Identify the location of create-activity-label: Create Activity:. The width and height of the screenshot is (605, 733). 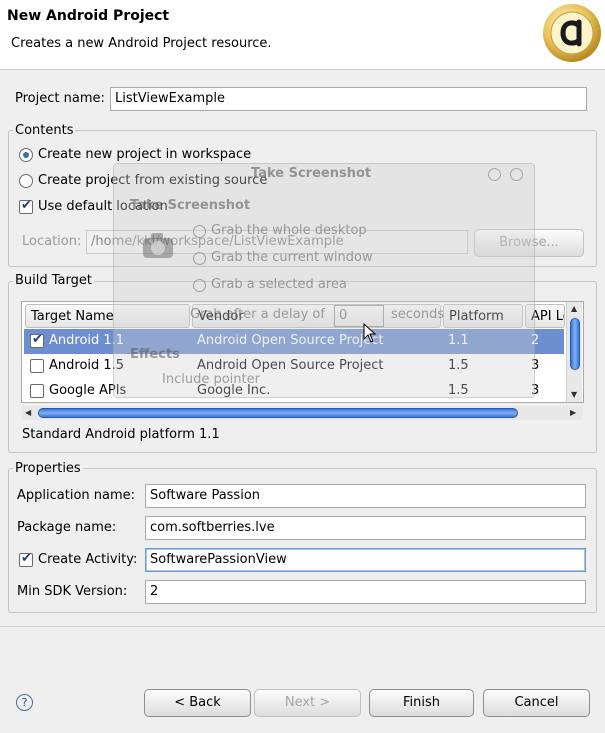
(88, 559).